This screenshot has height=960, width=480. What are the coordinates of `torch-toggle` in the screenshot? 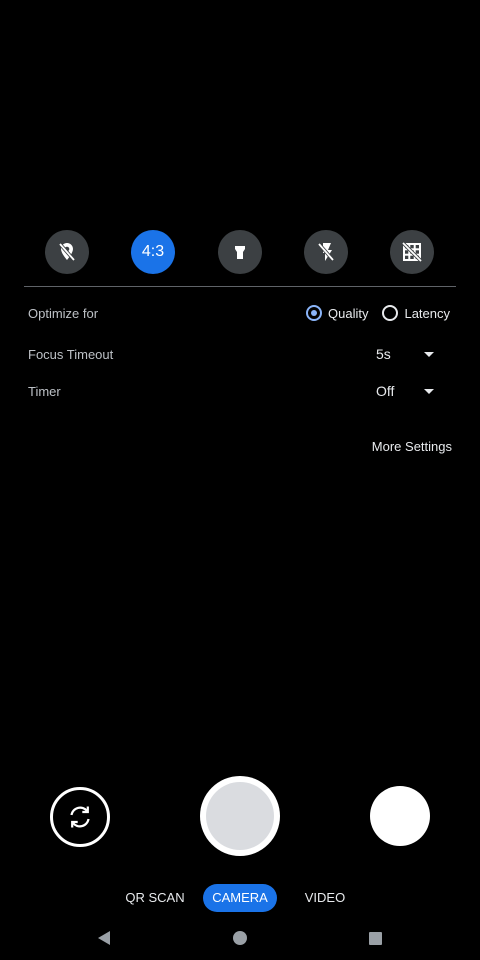 It's located at (240, 252).